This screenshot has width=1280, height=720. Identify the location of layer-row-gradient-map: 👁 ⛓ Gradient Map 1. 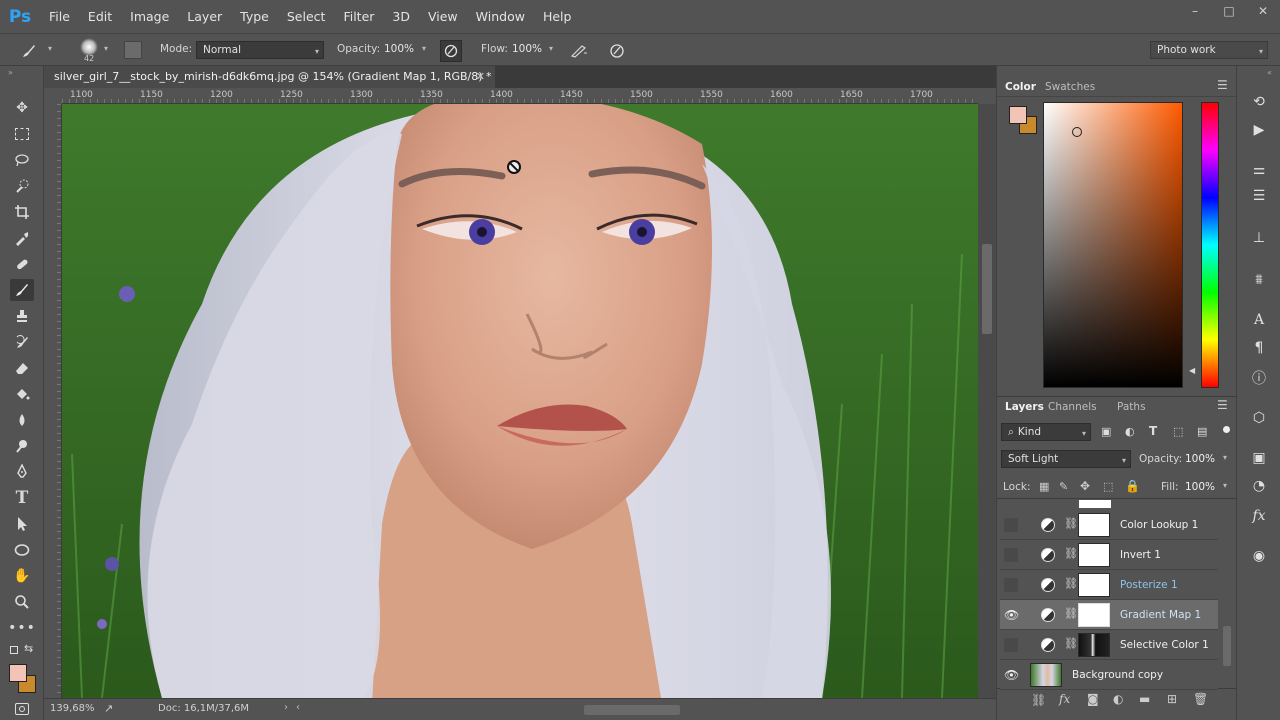
(1109, 615).